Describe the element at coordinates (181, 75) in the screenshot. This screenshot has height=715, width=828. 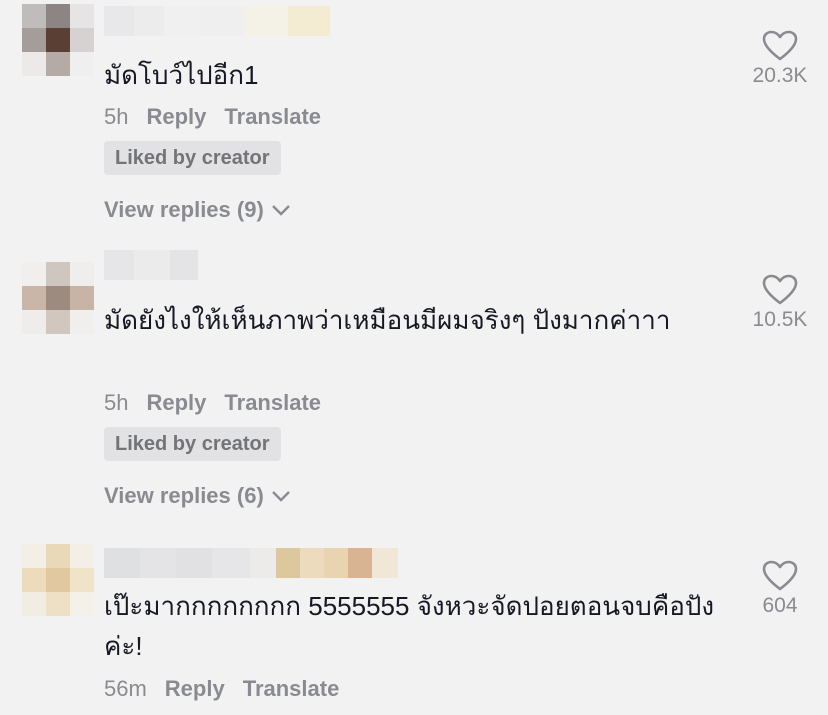
I see `comment-text: มัดโบว์ไปอีก1` at that location.